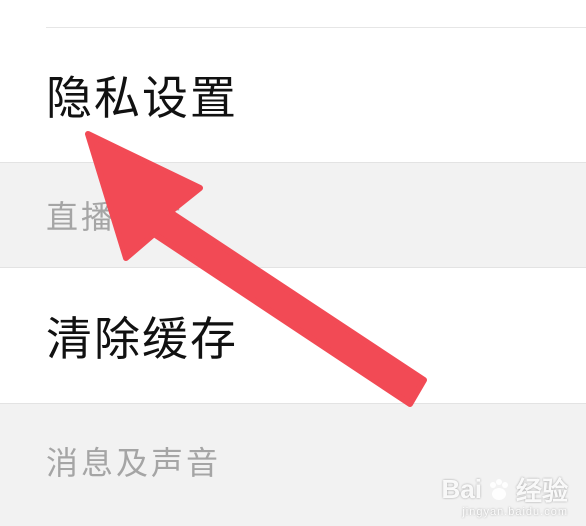 This screenshot has height=526, width=586. I want to click on watermark-logo: Bai 经验, so click(505, 489).